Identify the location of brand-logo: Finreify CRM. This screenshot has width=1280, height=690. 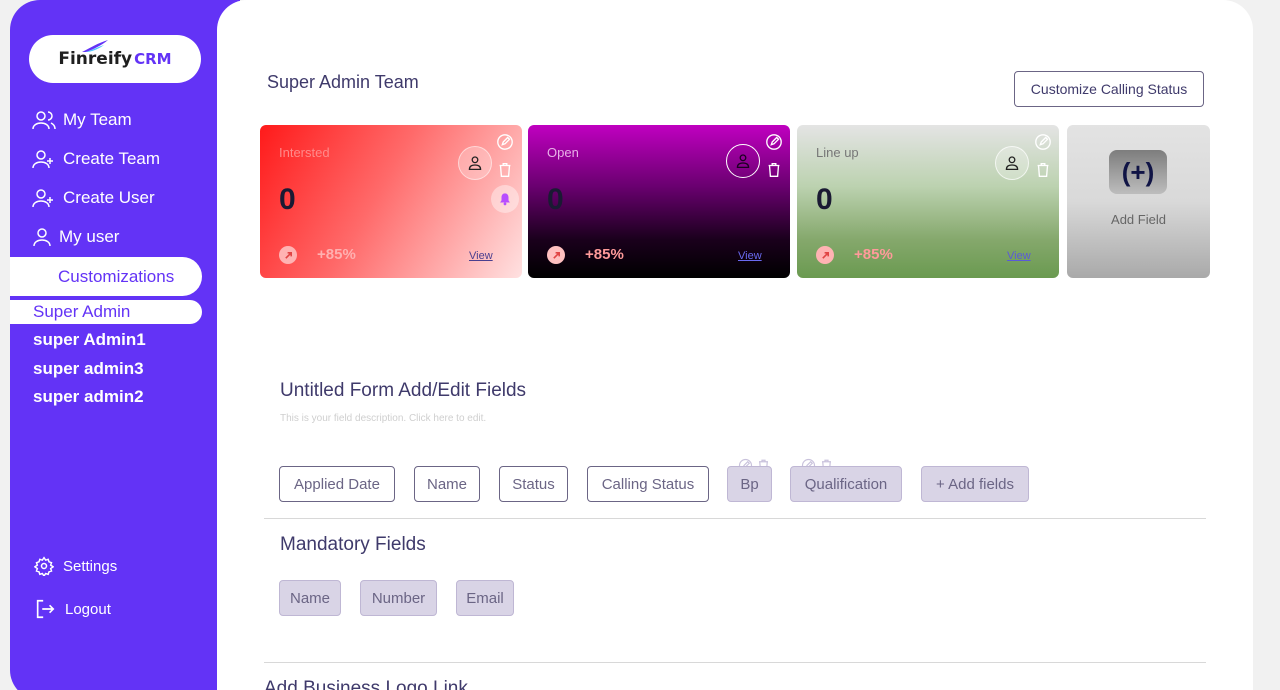
(115, 59).